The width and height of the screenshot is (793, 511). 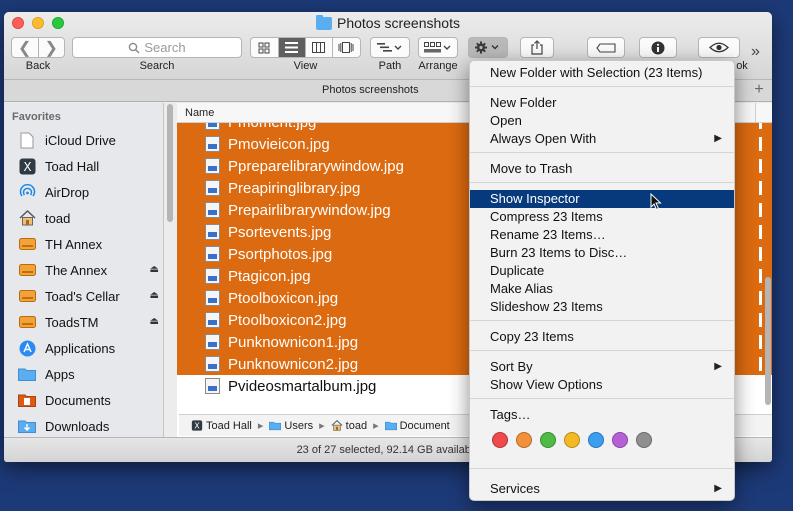 I want to click on quick-look-button, so click(x=719, y=47).